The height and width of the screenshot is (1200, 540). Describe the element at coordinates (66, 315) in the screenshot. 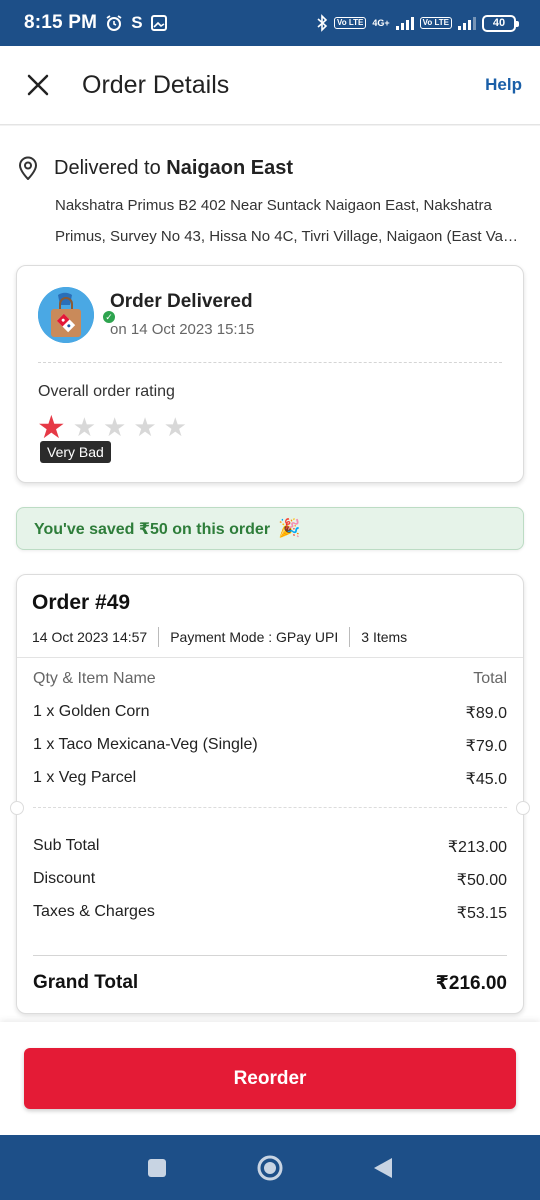

I see `delivery-bag-icon` at that location.